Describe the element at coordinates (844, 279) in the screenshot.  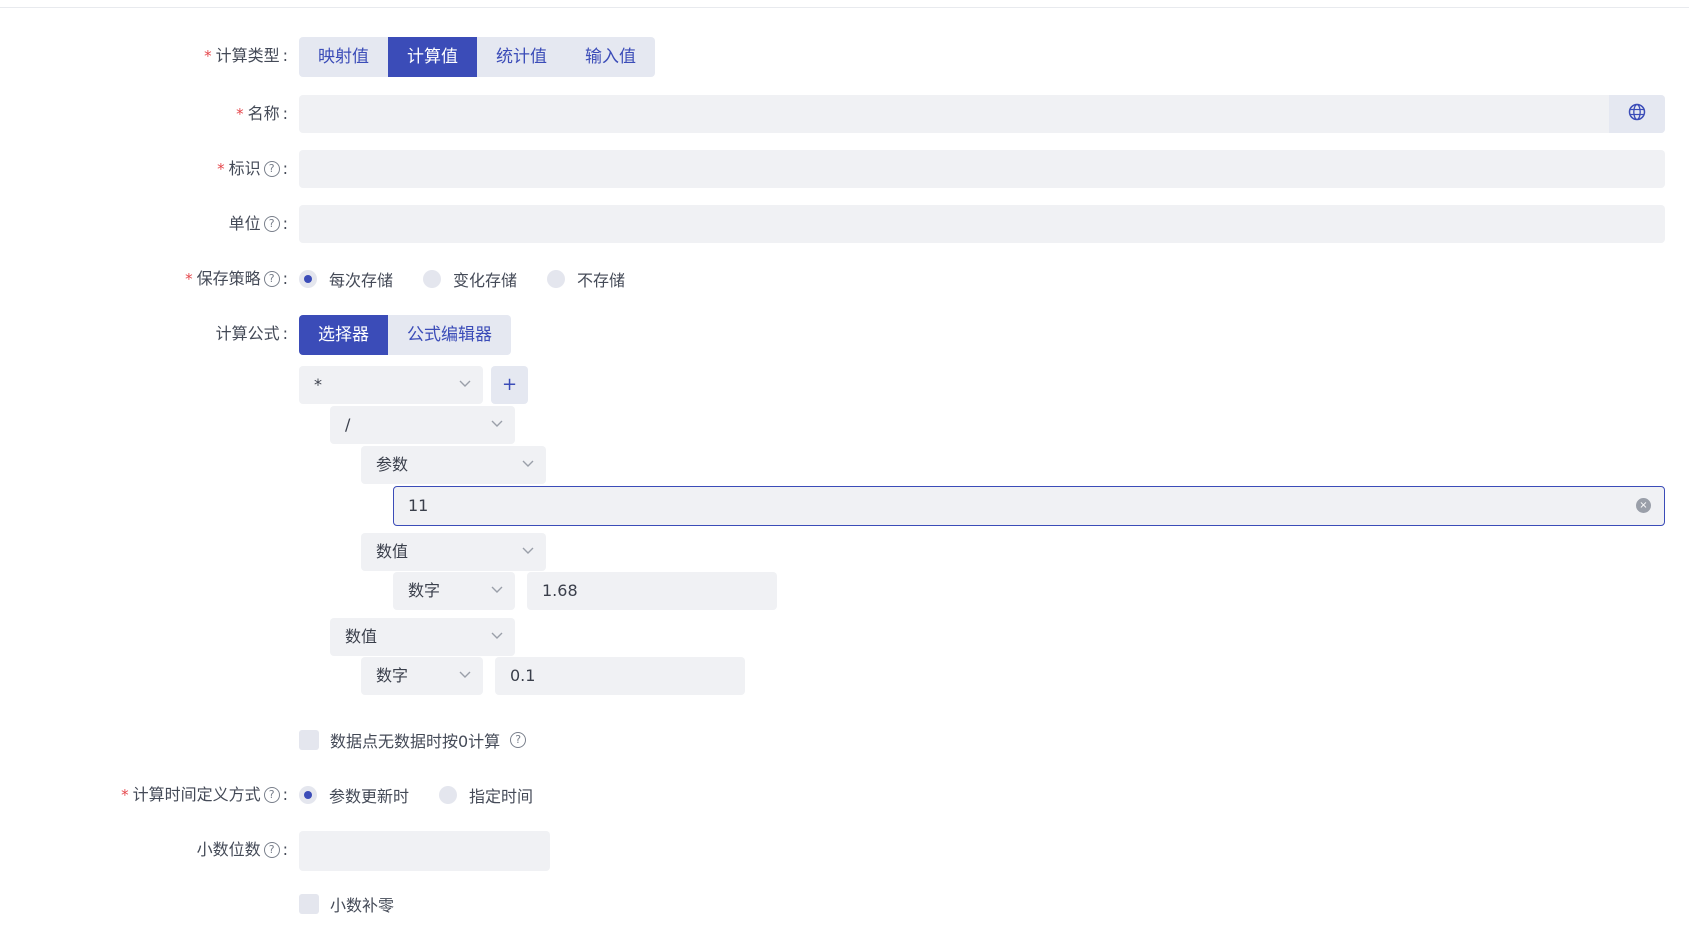
I see `save-policy-row: * 保存策略 ?: 每次存储 变化存储 不存储` at that location.